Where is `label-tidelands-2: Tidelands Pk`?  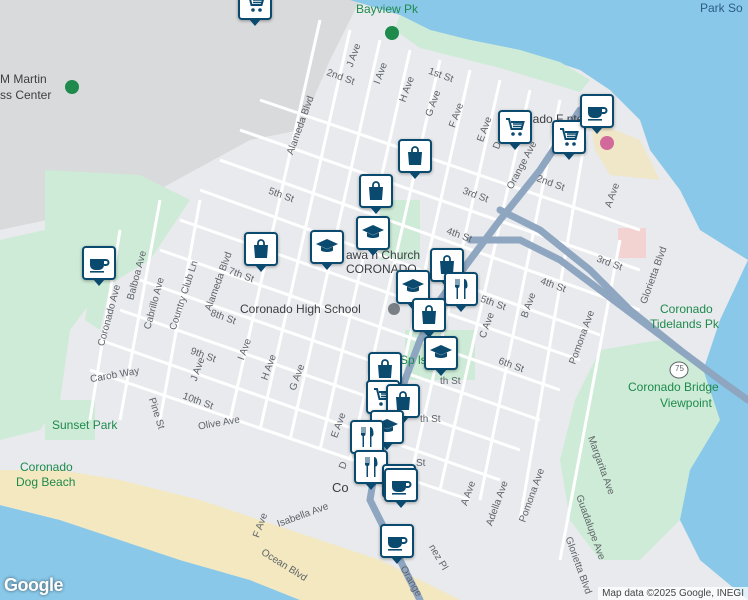
label-tidelands-2: Tidelands Pk is located at coordinates (684, 324).